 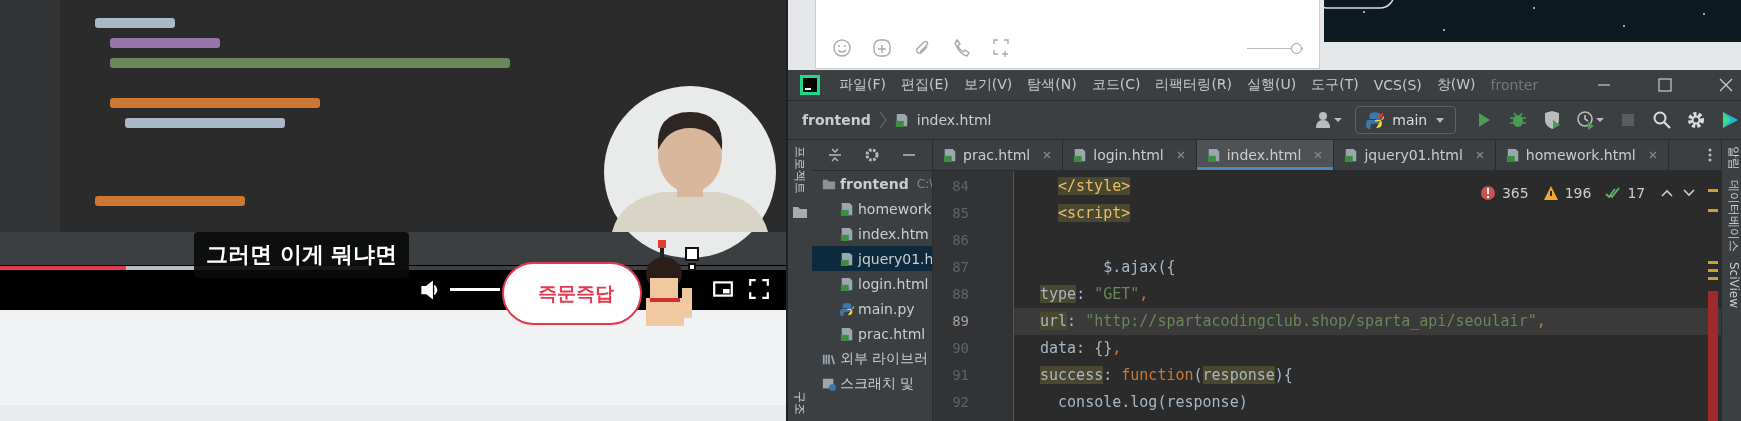 What do you see at coordinates (1293, 321) in the screenshot?
I see `code-line: url: "http://spartacodingclub.shop/sparta_api/seoulair",` at bounding box center [1293, 321].